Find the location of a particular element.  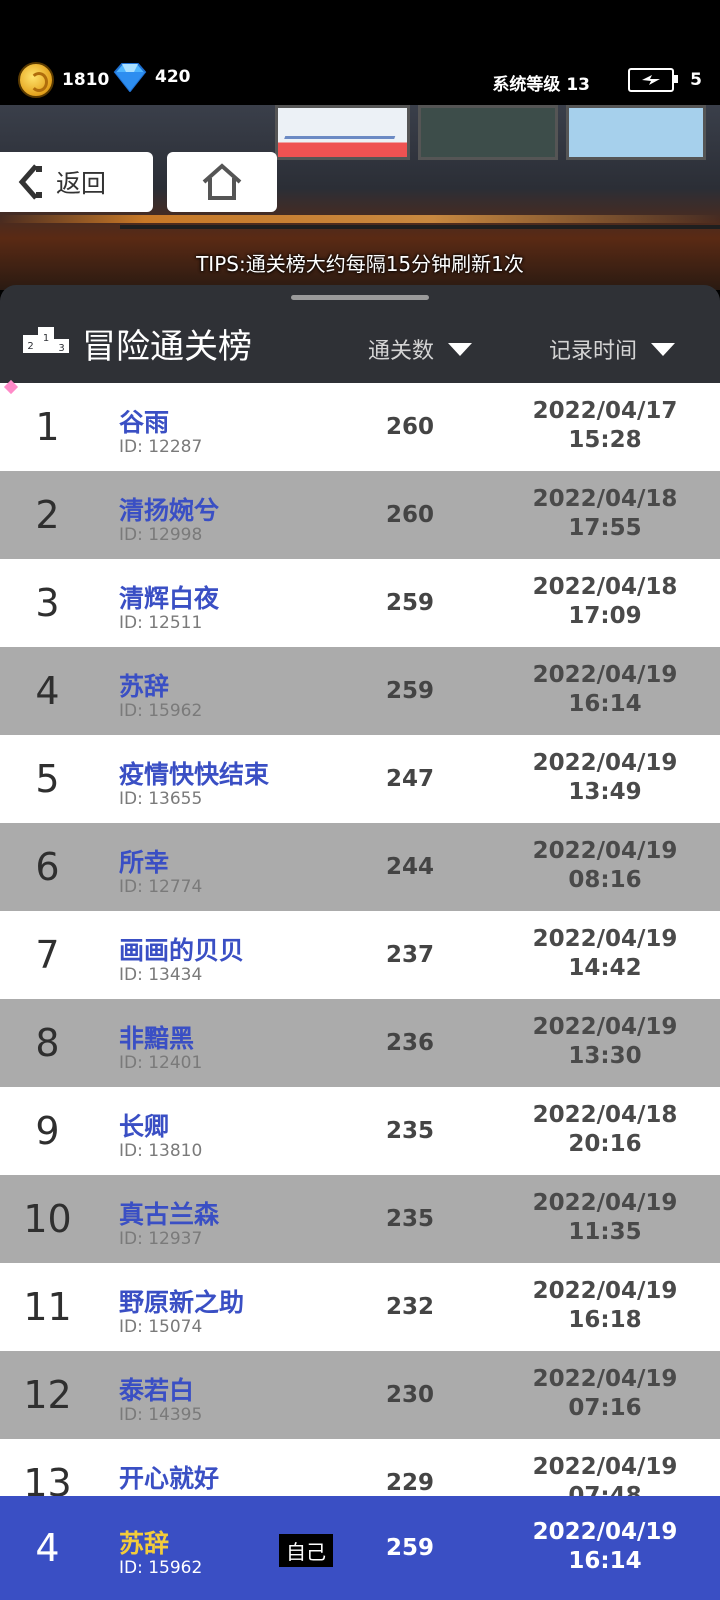

record-clock: 16:14 is located at coordinates (605, 704).